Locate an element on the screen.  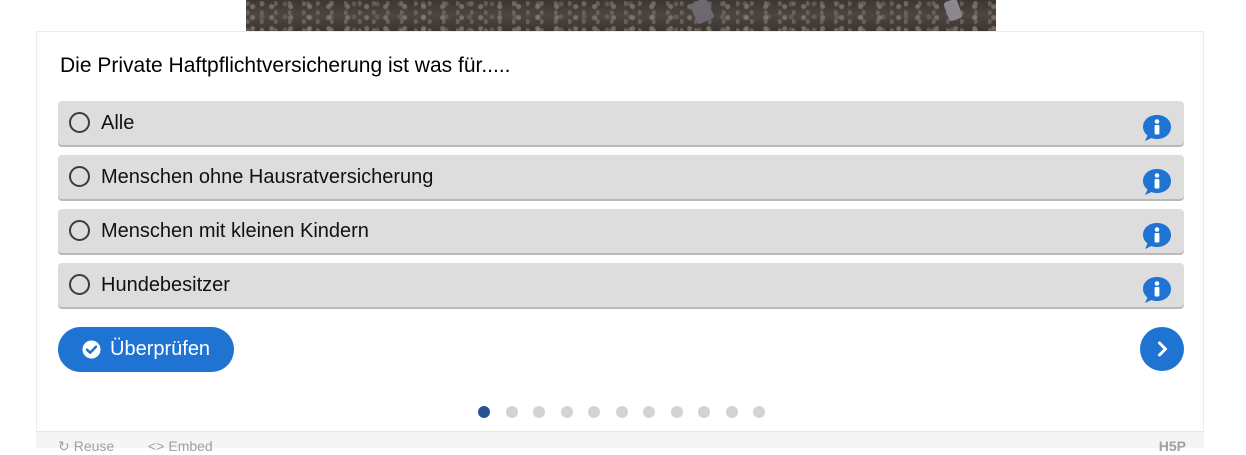
reuse-link: ↻ Reuse is located at coordinates (86, 446).